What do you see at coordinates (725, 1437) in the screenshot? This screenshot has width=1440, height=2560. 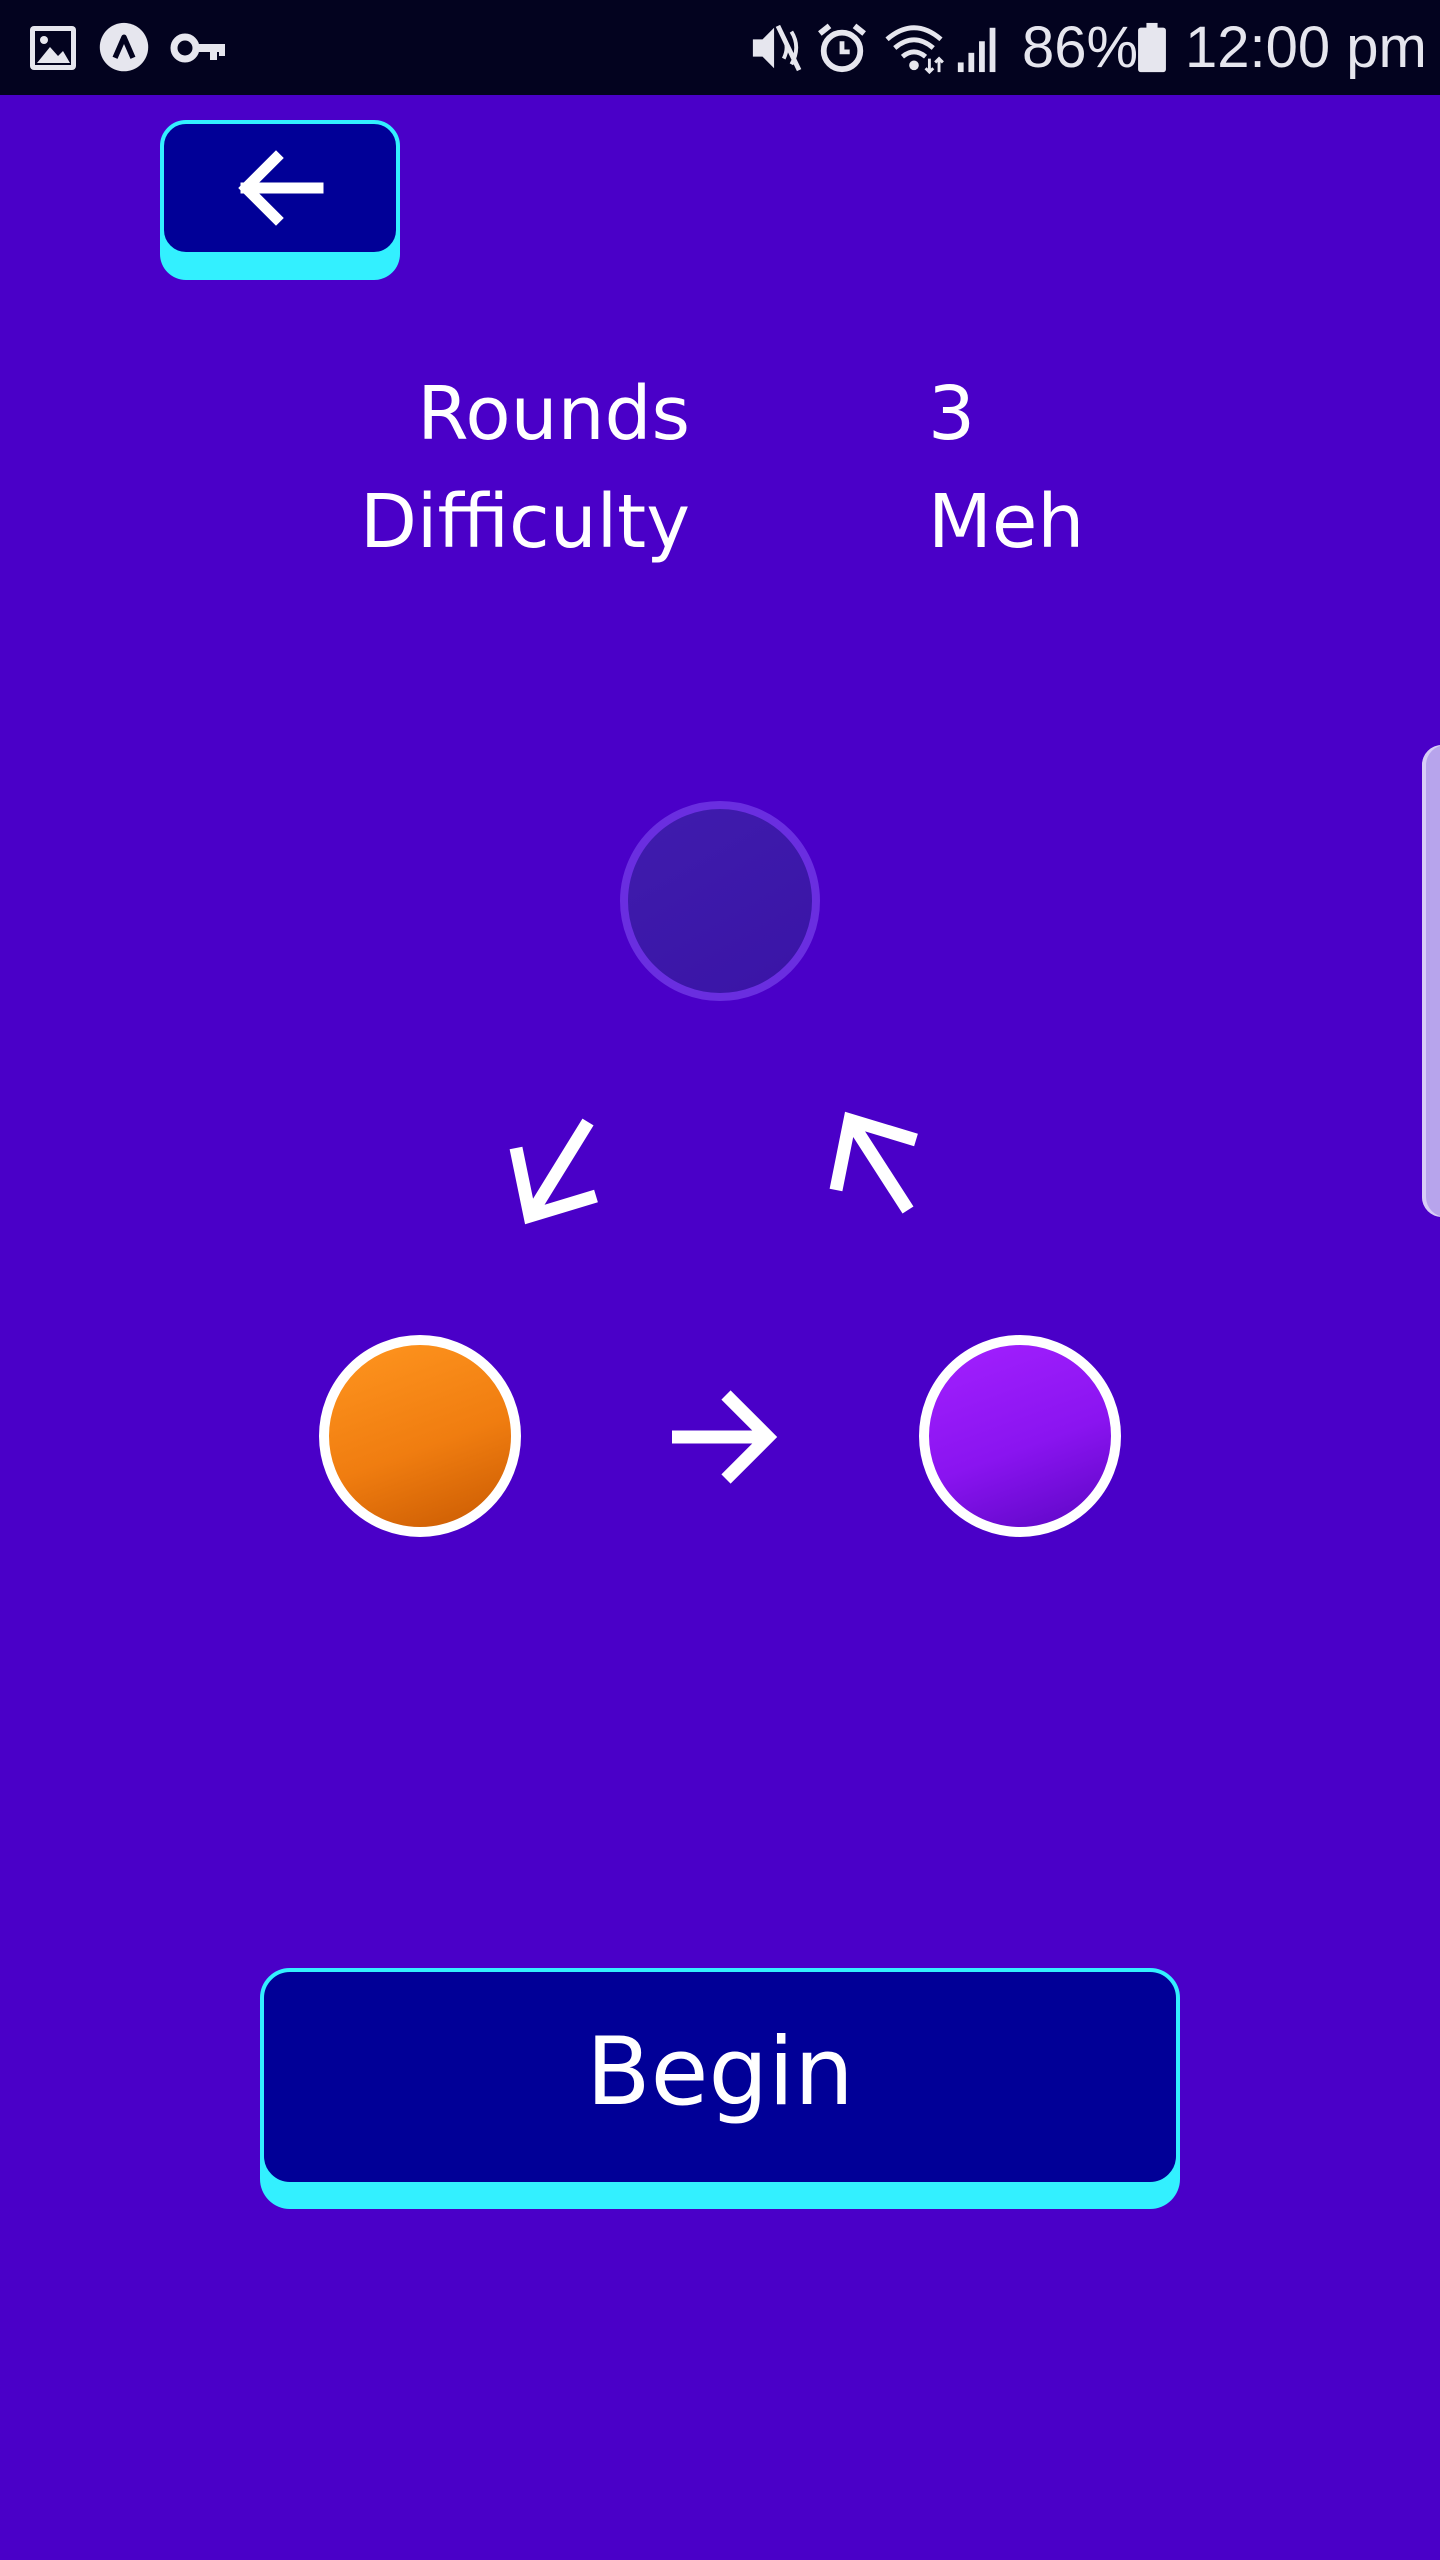 I see `arrow-right-icon` at bounding box center [725, 1437].